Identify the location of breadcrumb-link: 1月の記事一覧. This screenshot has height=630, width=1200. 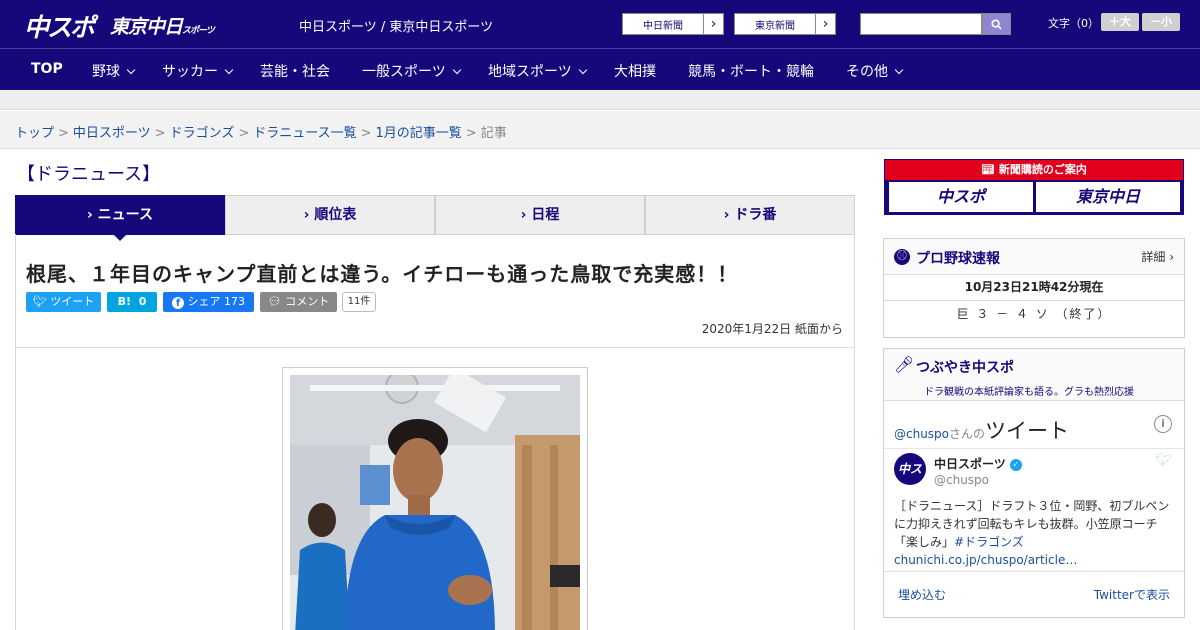
(419, 133).